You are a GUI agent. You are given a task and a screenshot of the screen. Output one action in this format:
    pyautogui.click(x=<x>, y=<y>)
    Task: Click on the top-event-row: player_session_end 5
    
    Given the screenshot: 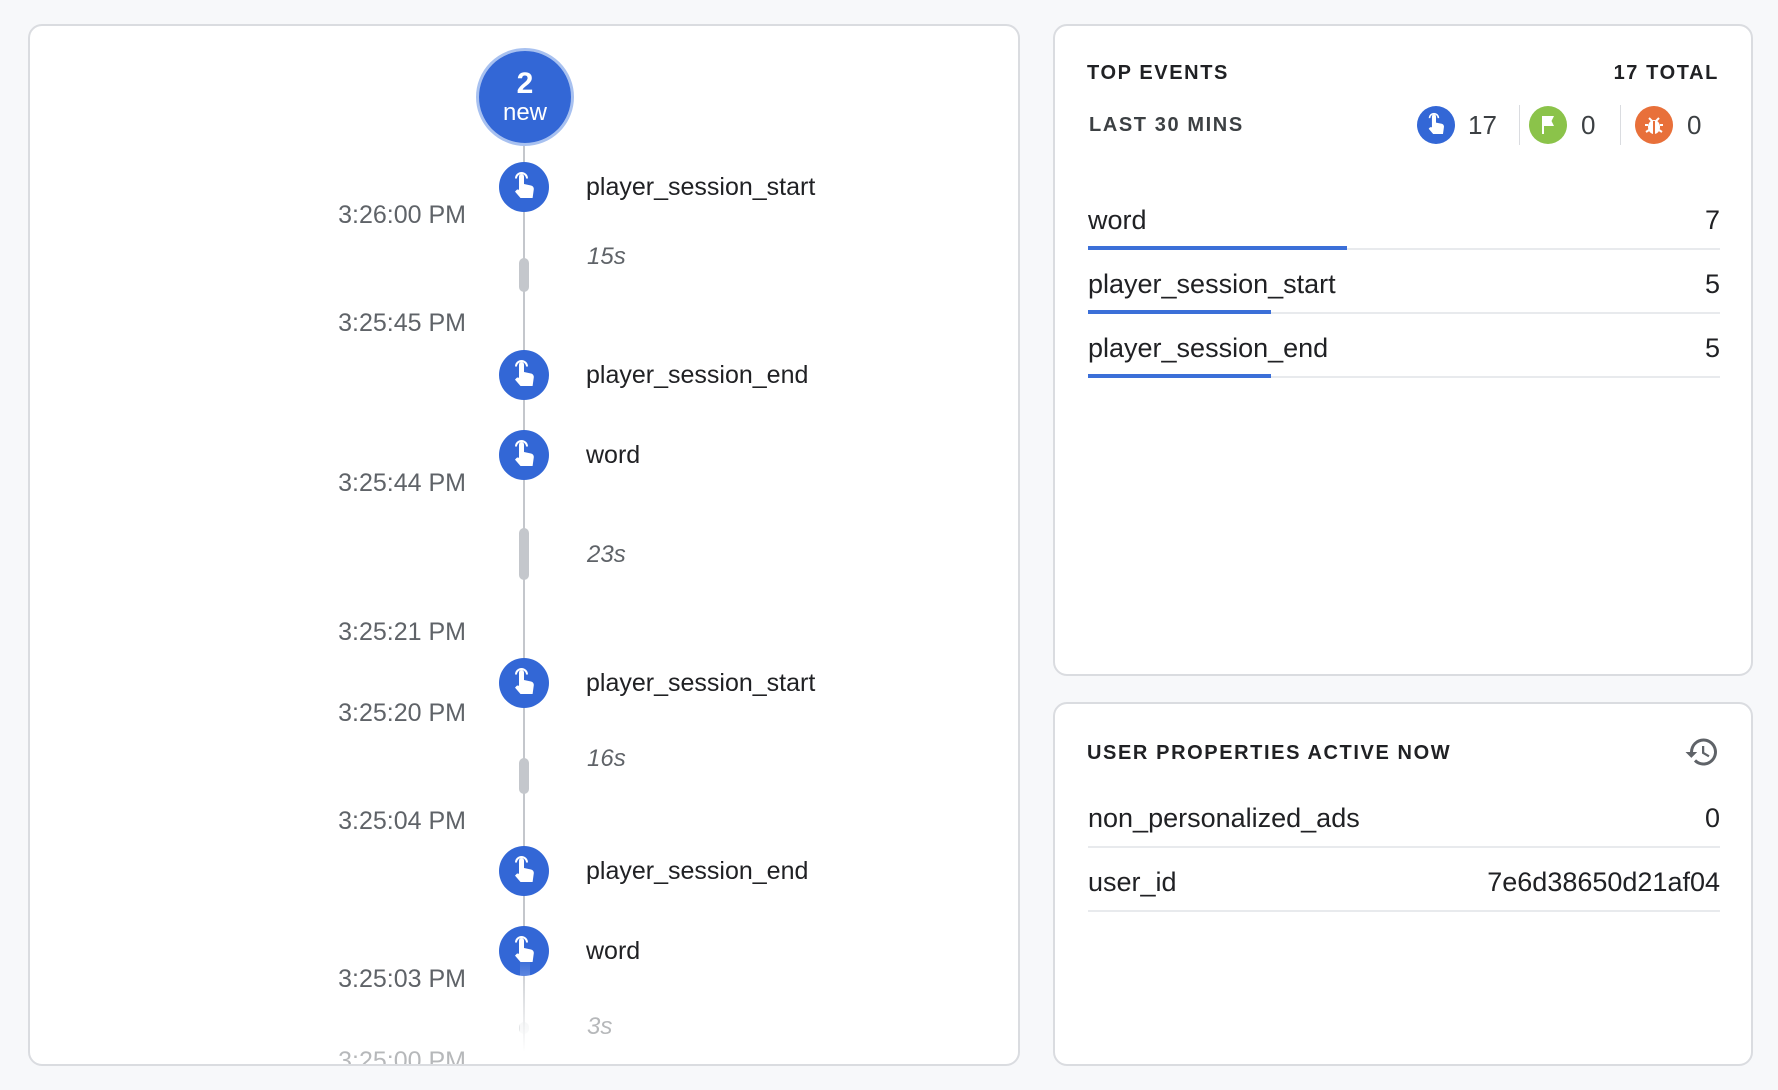 What is the action you would take?
    pyautogui.click(x=1404, y=346)
    